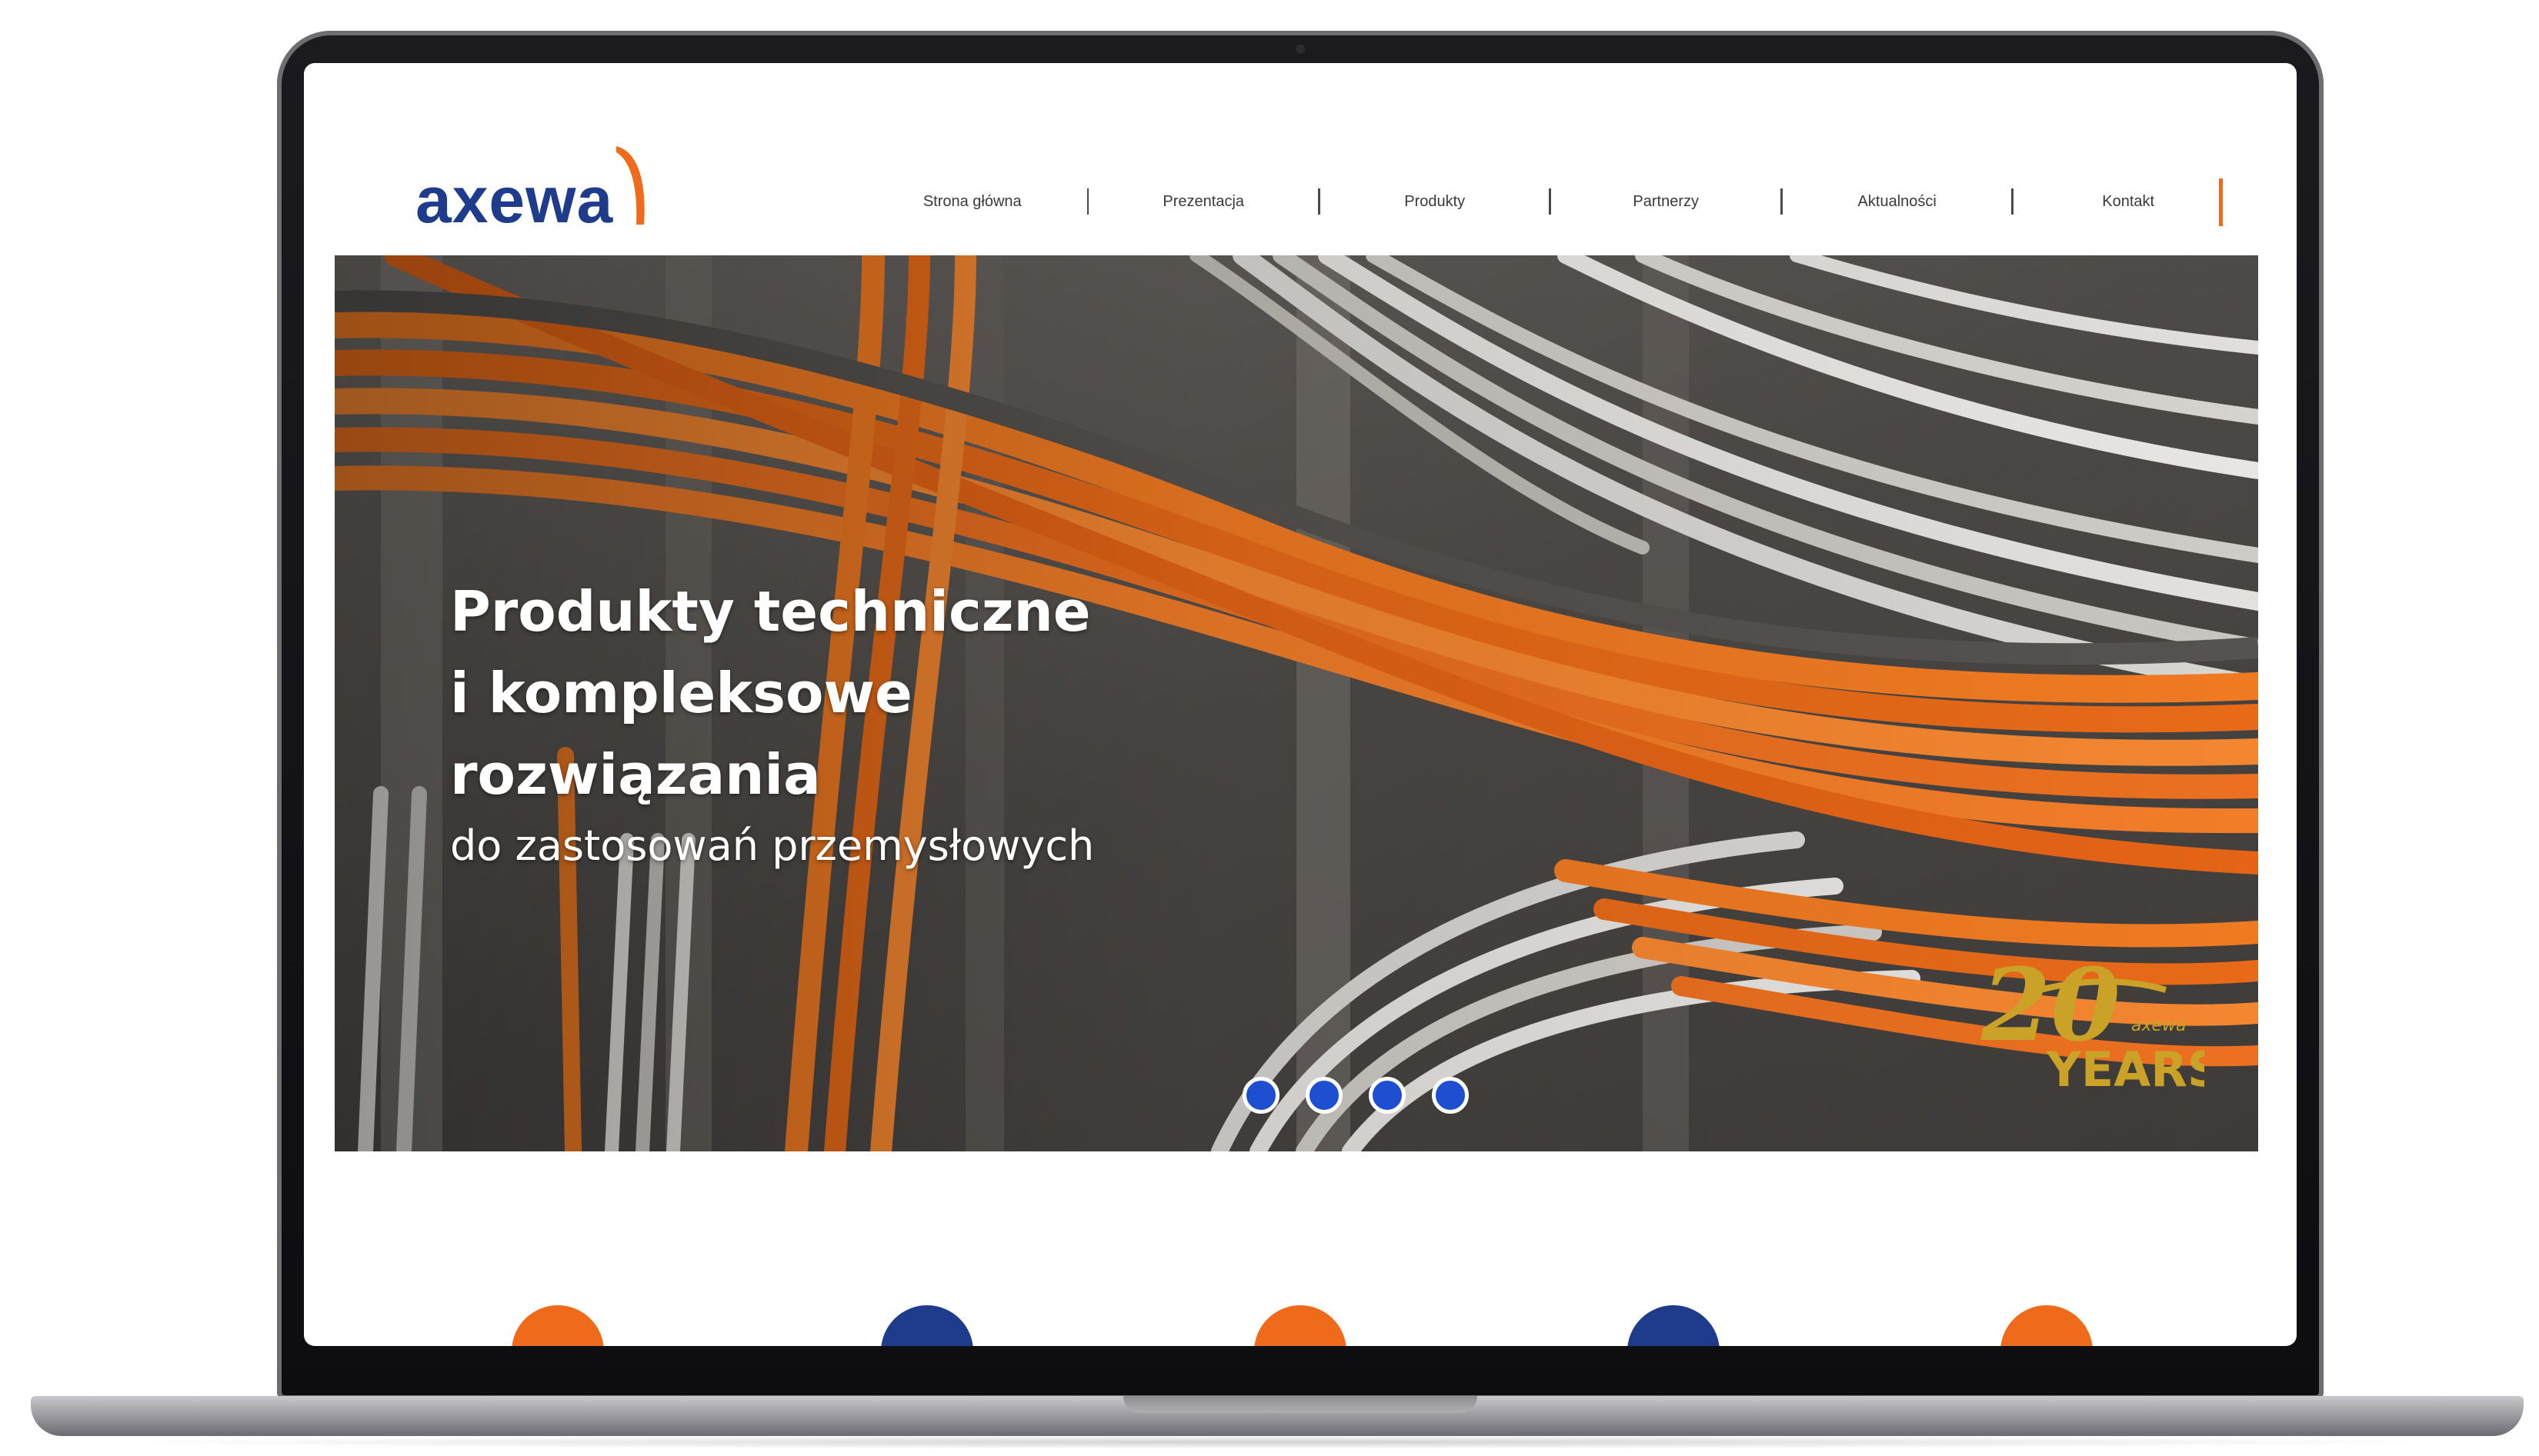 This screenshot has height=1456, width=2539. What do you see at coordinates (1300, 1404) in the screenshot?
I see `laptop-notch` at bounding box center [1300, 1404].